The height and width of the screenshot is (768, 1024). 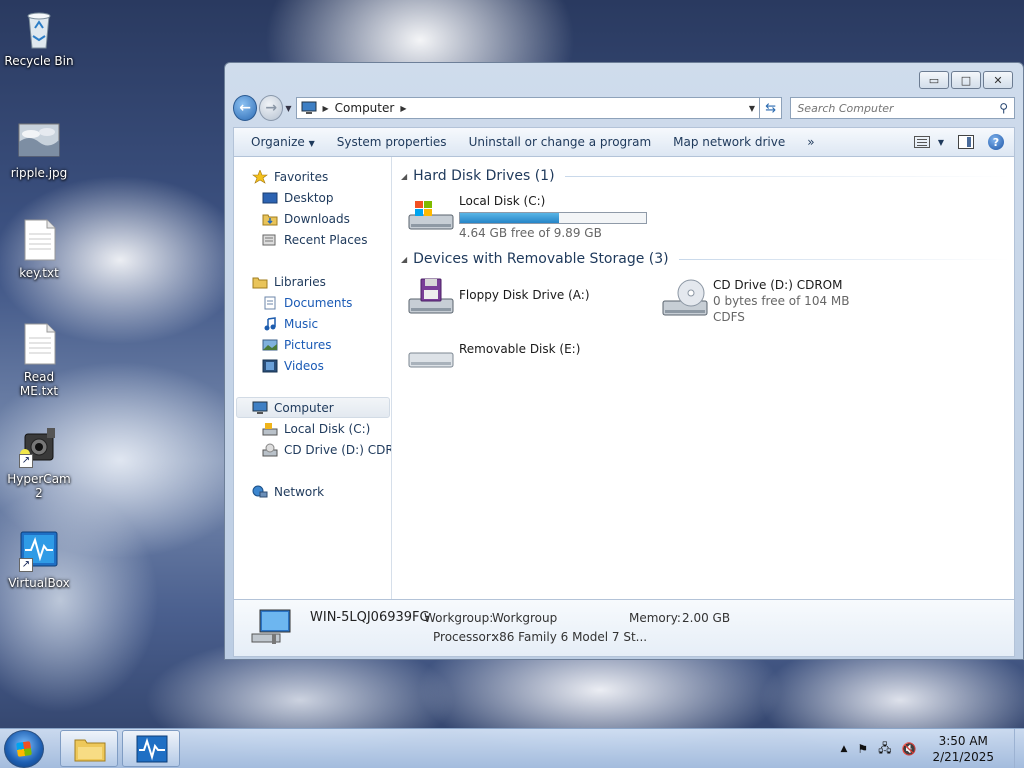 What do you see at coordinates (787, 176) in the screenshot?
I see `group-divider` at bounding box center [787, 176].